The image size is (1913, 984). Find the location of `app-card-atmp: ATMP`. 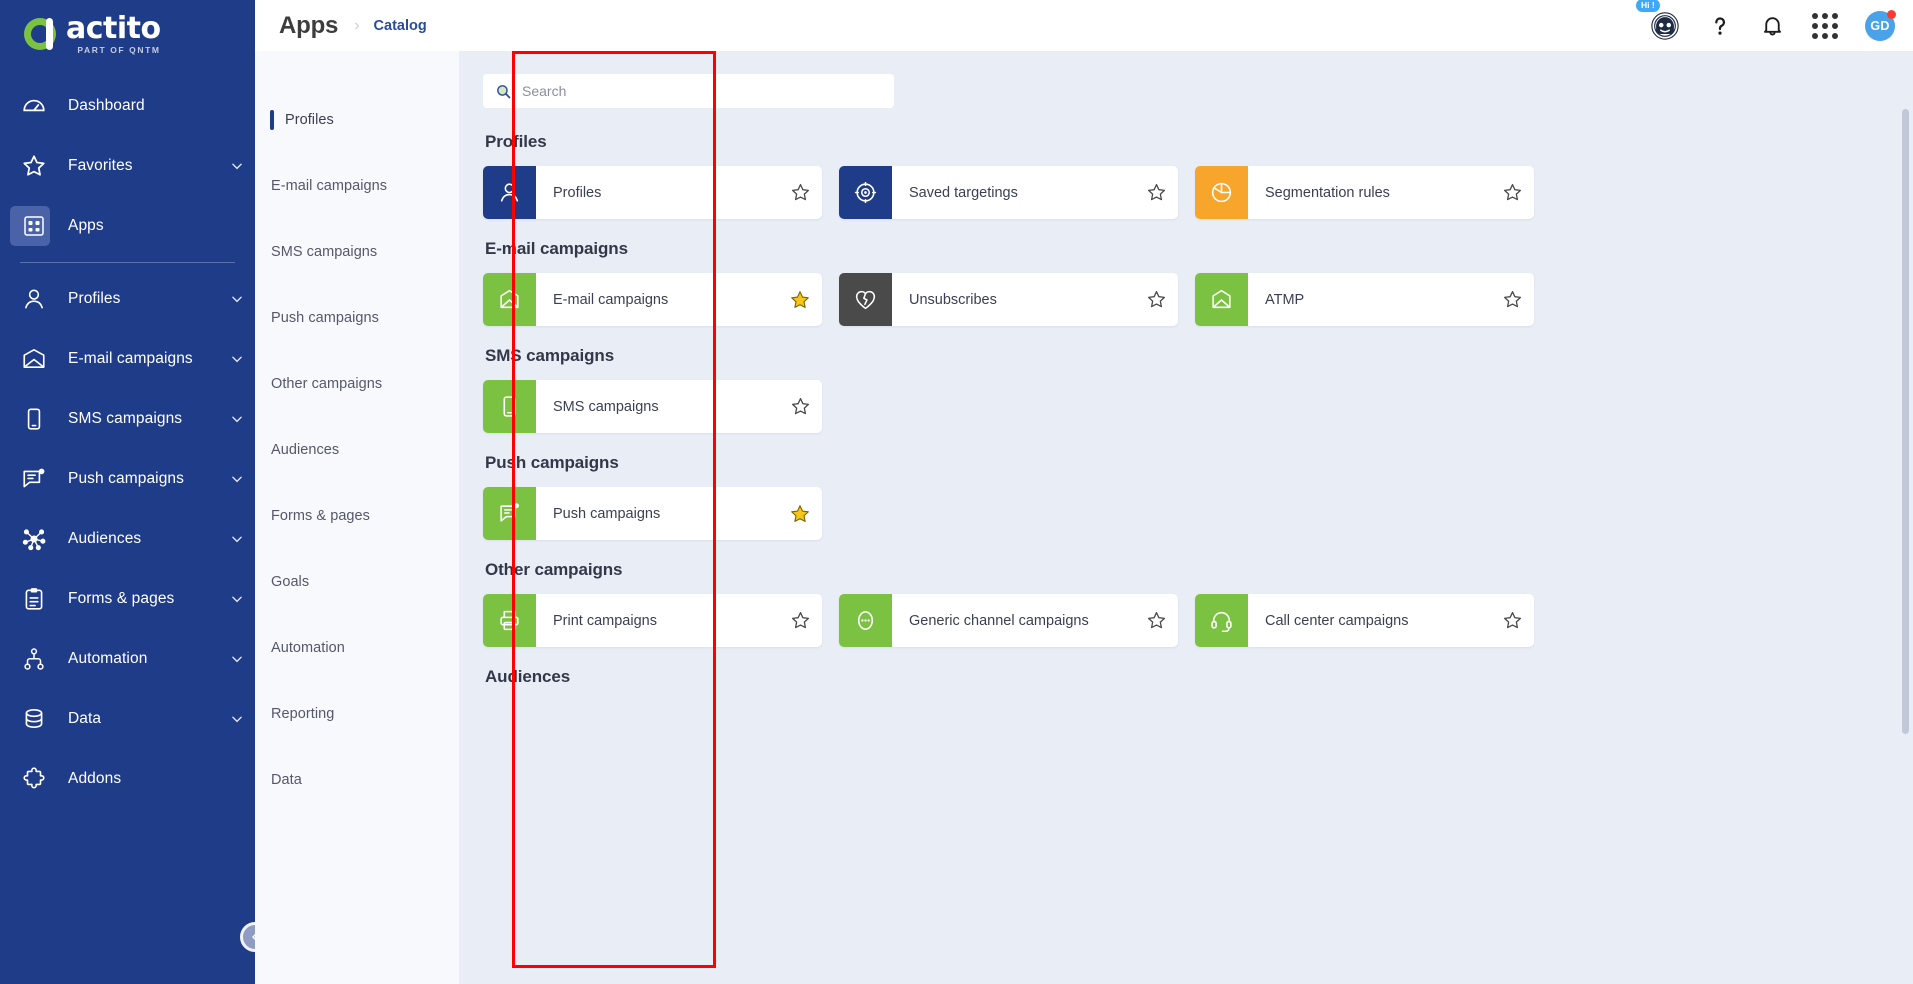

app-card-atmp: ATMP is located at coordinates (1364, 299).